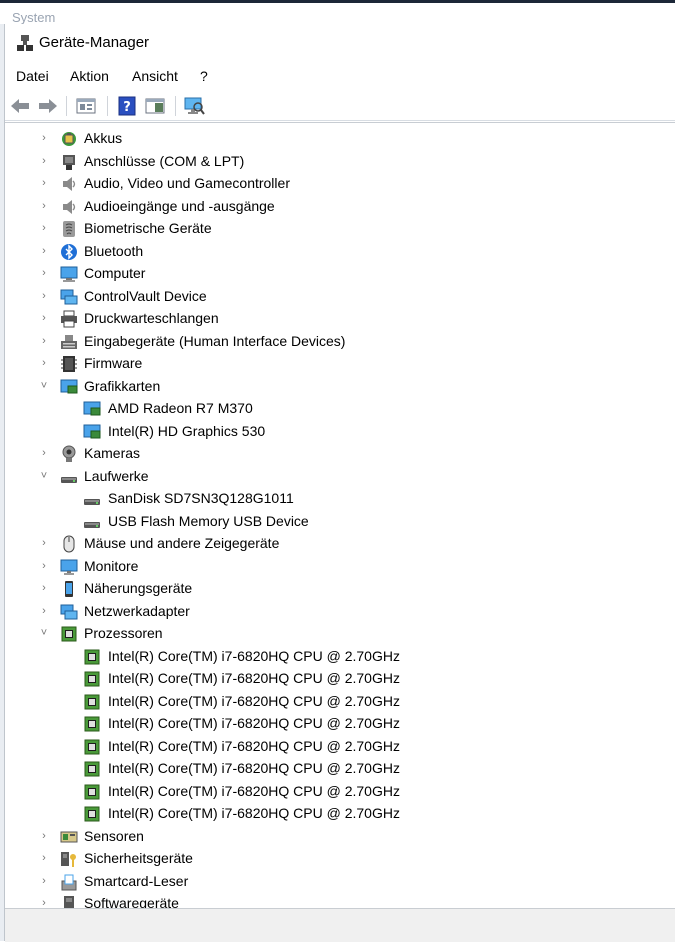 Image resolution: width=675 pixels, height=942 pixels. What do you see at coordinates (340, 859) in the screenshot?
I see `tree-category-row: › Sicherheitsgeräte` at bounding box center [340, 859].